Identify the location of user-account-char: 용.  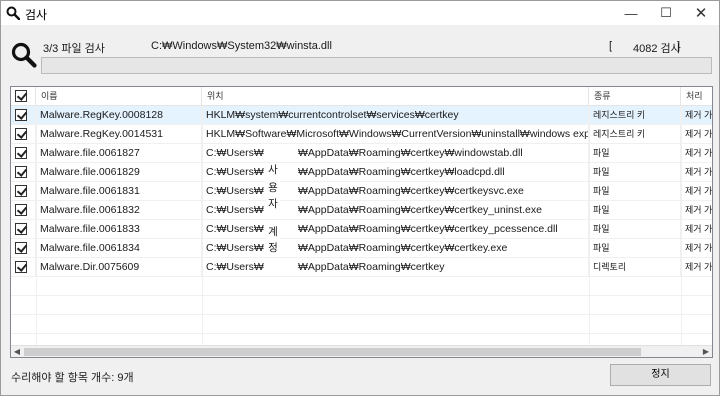
(273, 188).